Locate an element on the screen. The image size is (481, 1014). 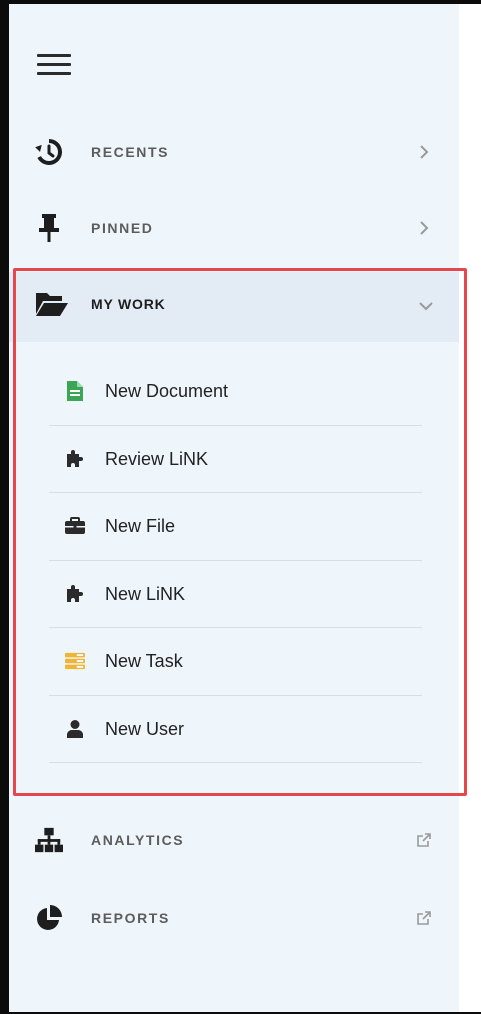
hamburger-menu-icon is located at coordinates (54, 62).